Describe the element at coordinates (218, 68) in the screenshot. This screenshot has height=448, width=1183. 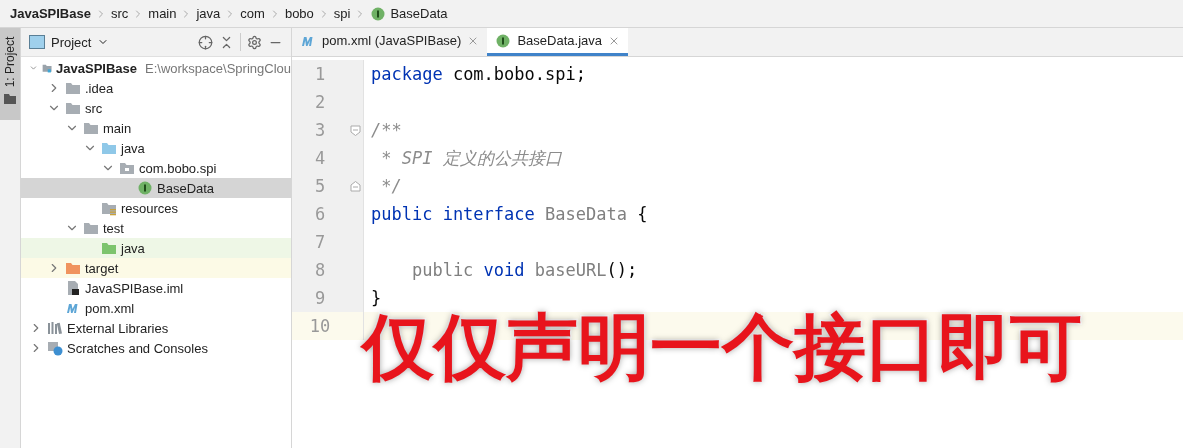
I see `module-path: E:\workspace\SpringClou` at that location.